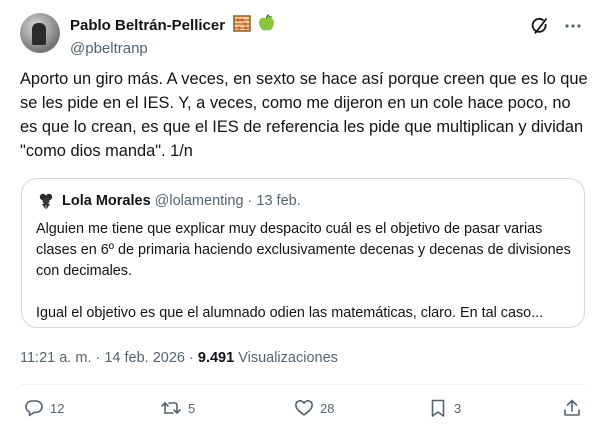  I want to click on like-button: 28, so click(314, 408).